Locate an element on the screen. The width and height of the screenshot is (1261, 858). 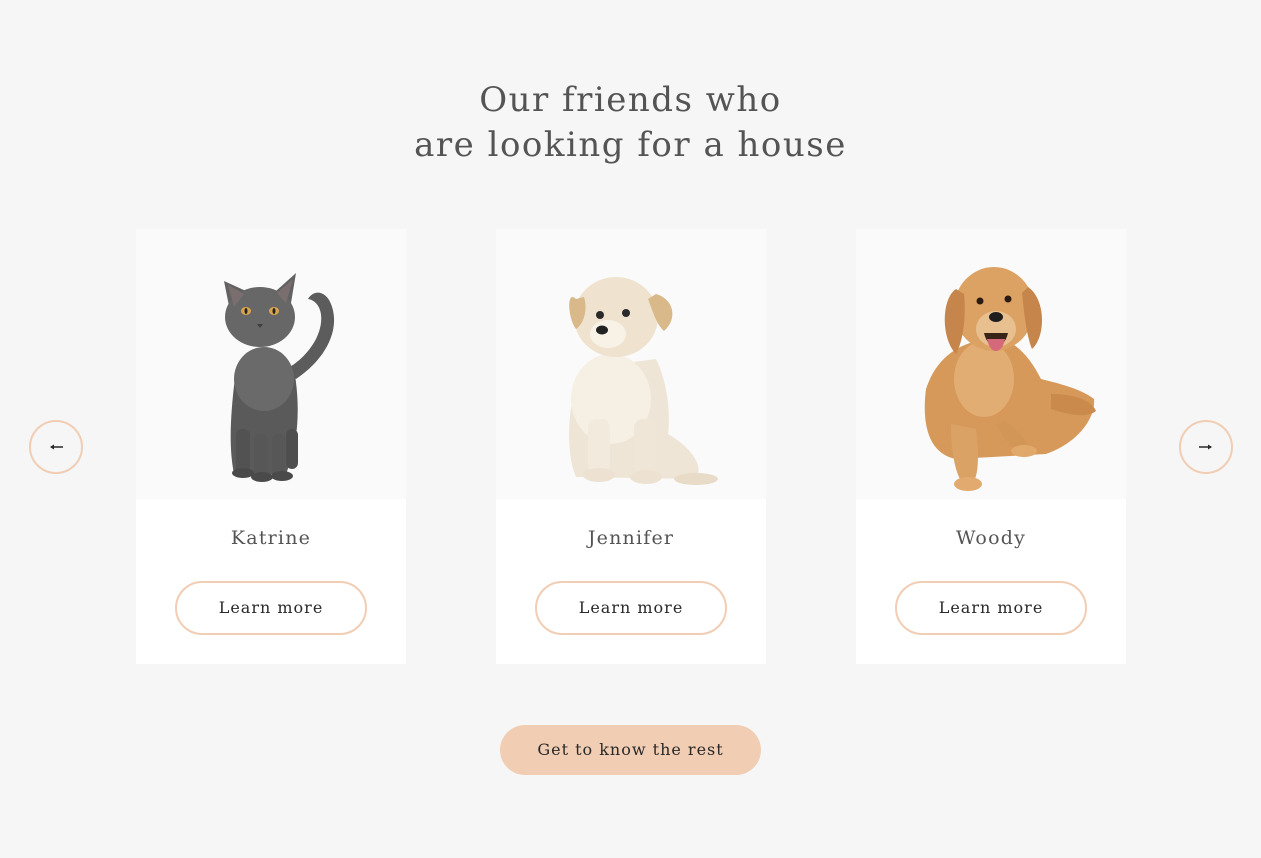
get-to-know-rest-button: Get to know the rest is located at coordinates (630, 750).